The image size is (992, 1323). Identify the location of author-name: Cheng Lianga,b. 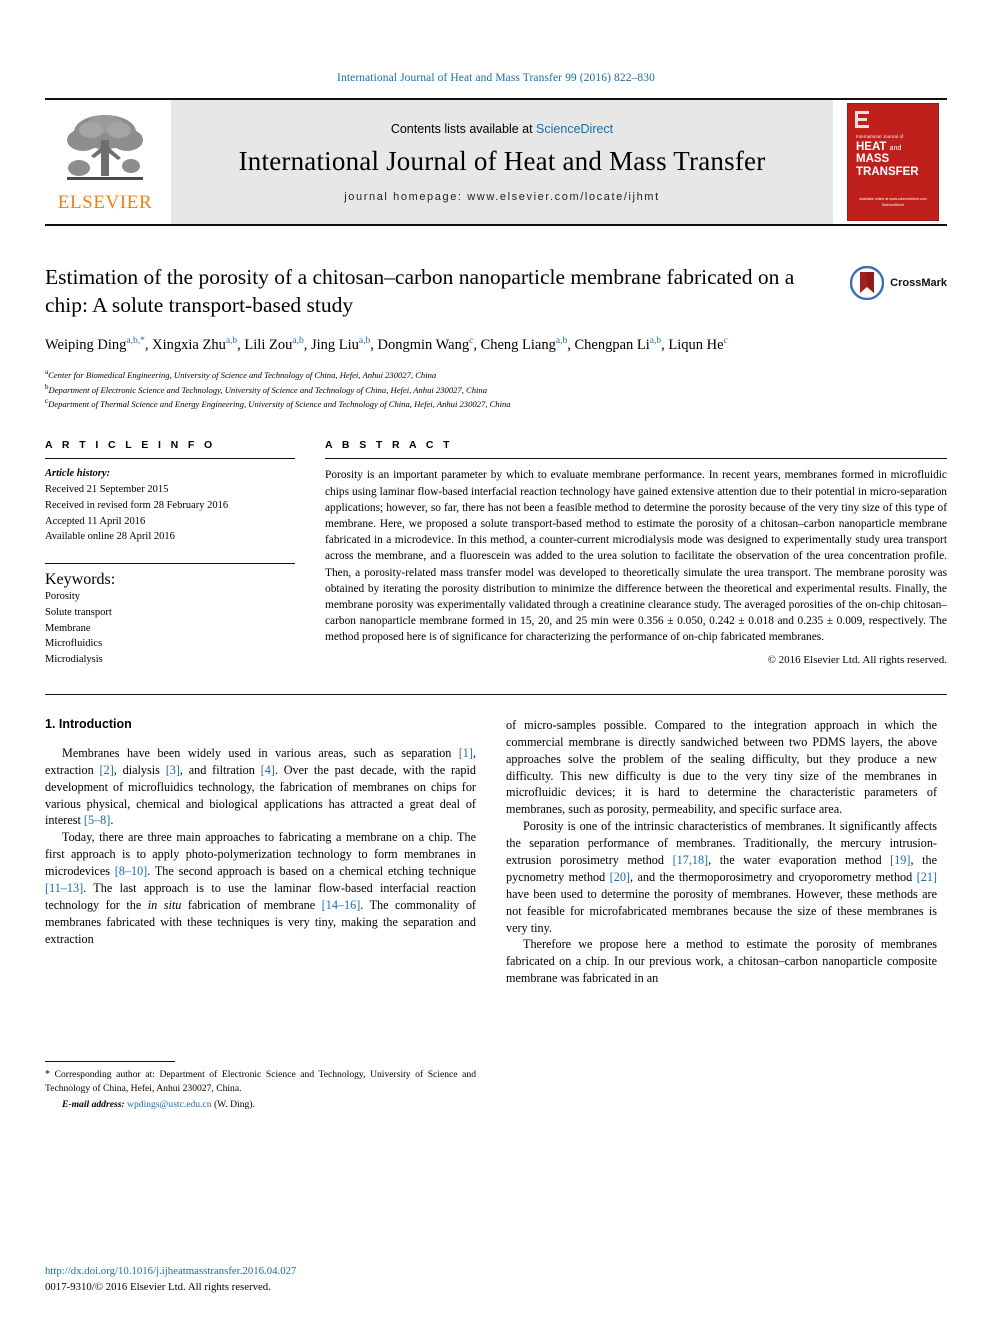
(524, 344).